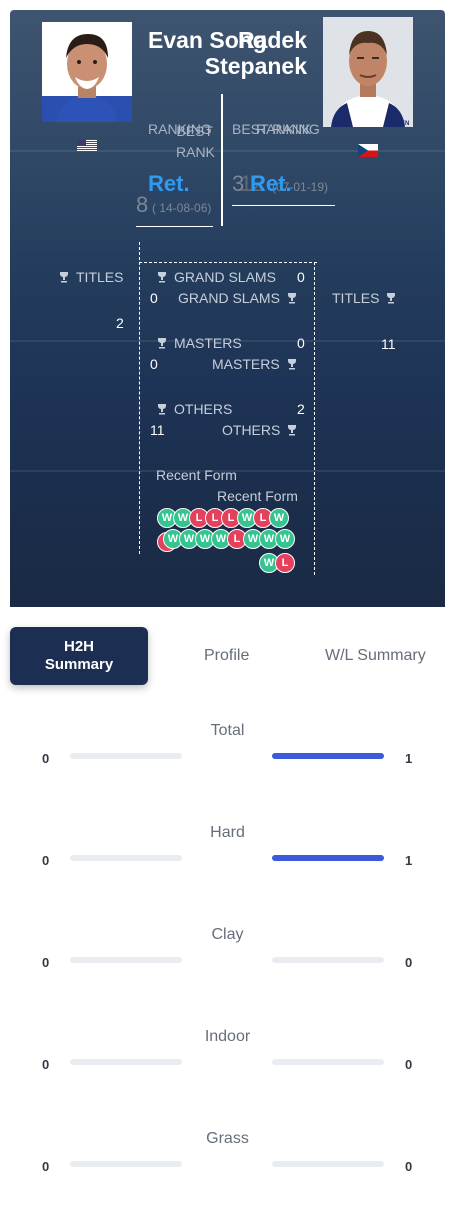  Describe the element at coordinates (283, 205) in the screenshot. I see `player2-rank-underline` at that location.